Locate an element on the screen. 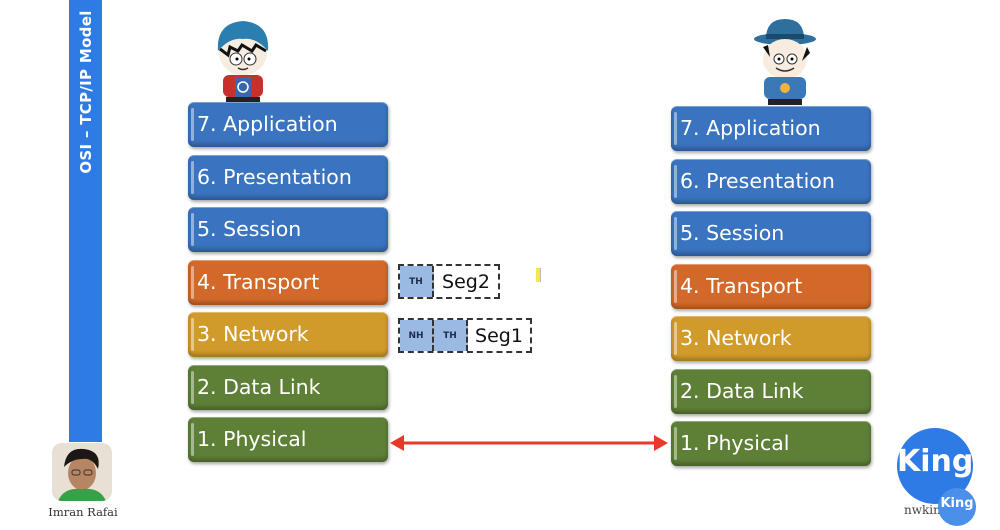  presenter-photo-icon is located at coordinates (82, 472).